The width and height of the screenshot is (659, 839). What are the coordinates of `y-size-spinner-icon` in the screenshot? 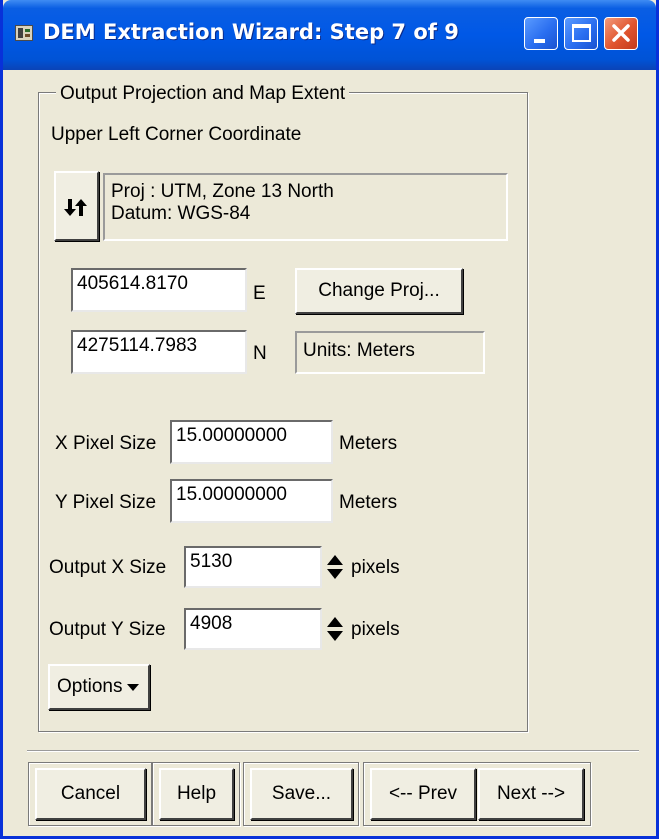 It's located at (335, 629).